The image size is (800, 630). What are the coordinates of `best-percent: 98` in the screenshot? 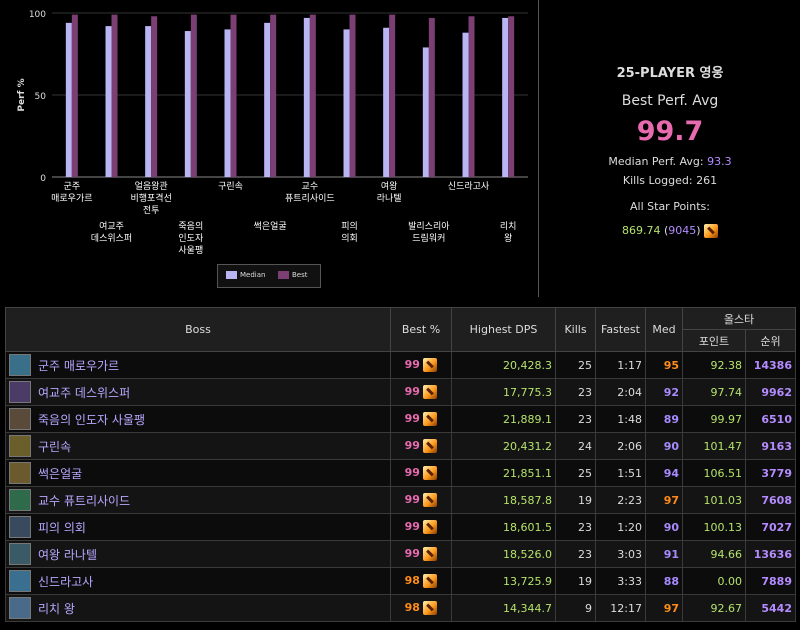 It's located at (412, 580).